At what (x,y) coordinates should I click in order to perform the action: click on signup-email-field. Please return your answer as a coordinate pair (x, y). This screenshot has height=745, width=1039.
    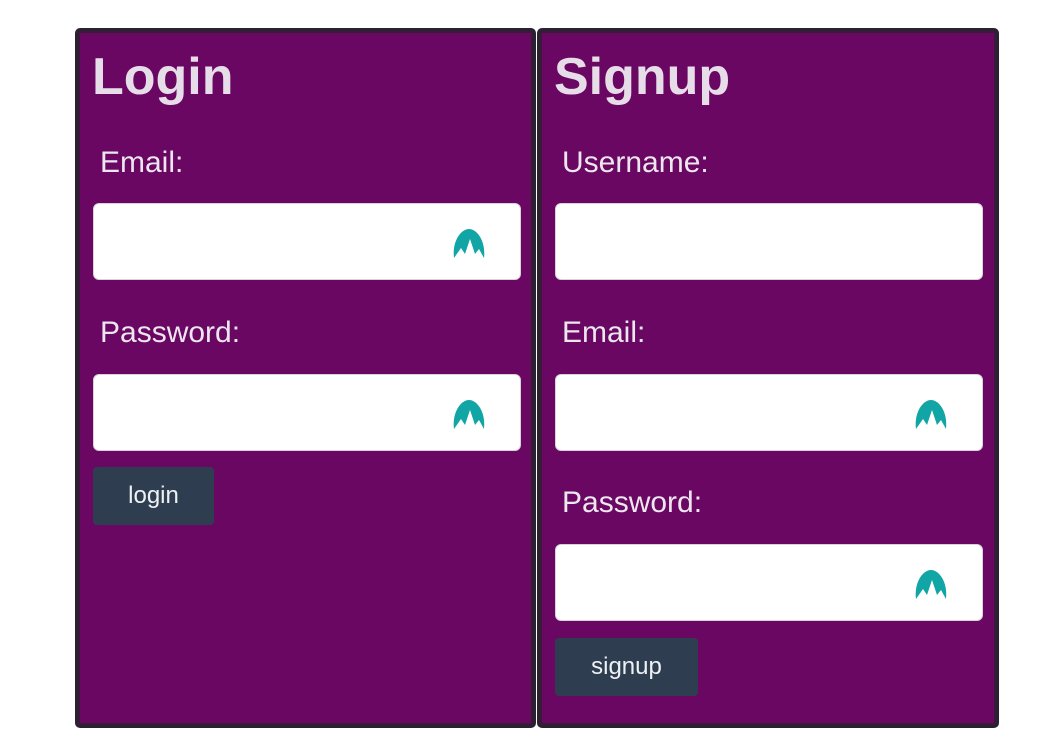
    Looking at the image, I should click on (769, 412).